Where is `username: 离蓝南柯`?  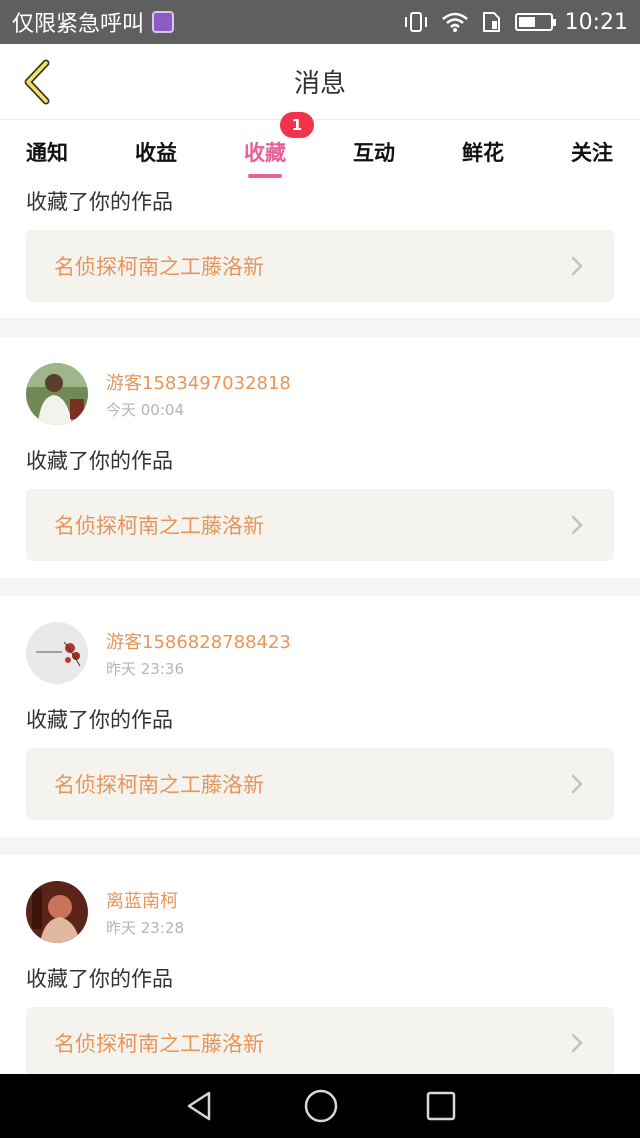 username: 离蓝南柯 is located at coordinates (145, 900).